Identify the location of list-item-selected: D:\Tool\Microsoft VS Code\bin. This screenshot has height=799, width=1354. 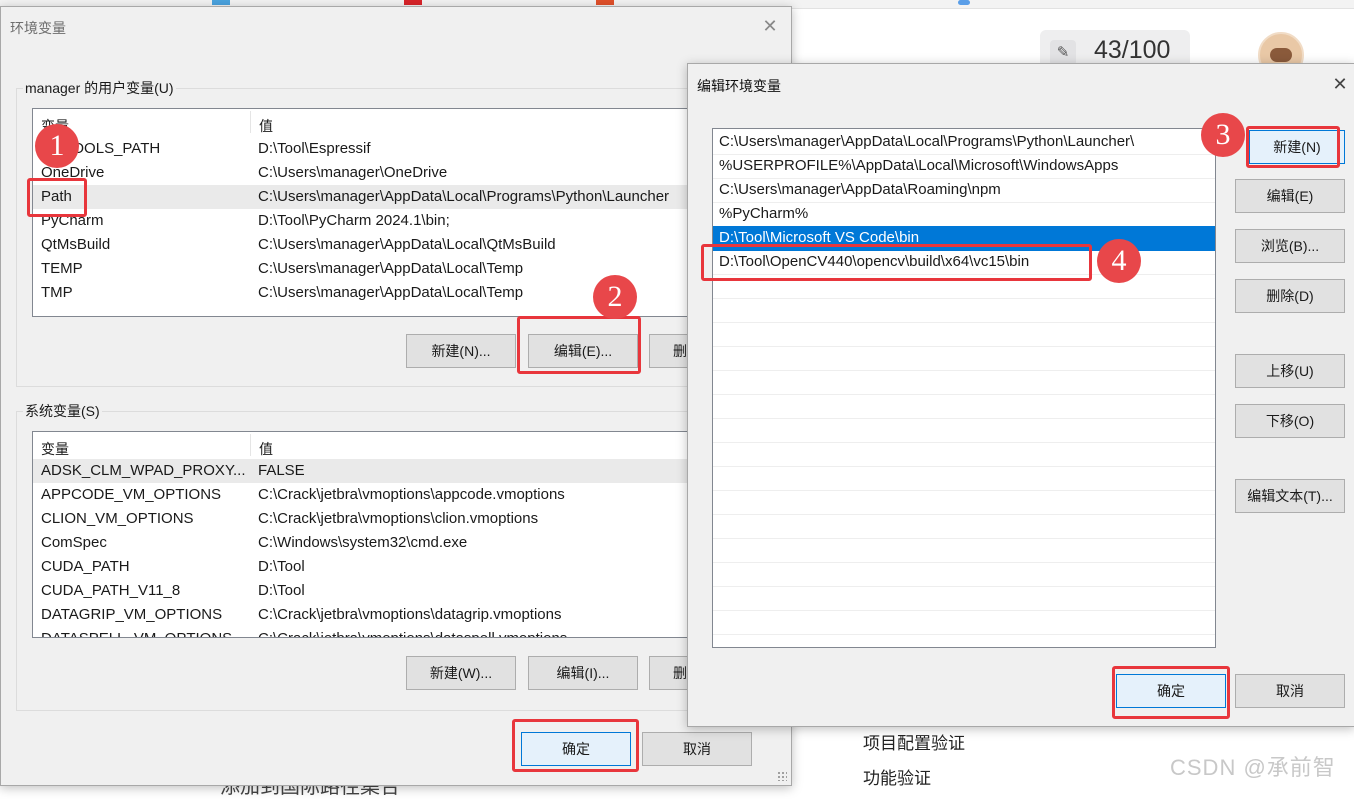
(964, 238).